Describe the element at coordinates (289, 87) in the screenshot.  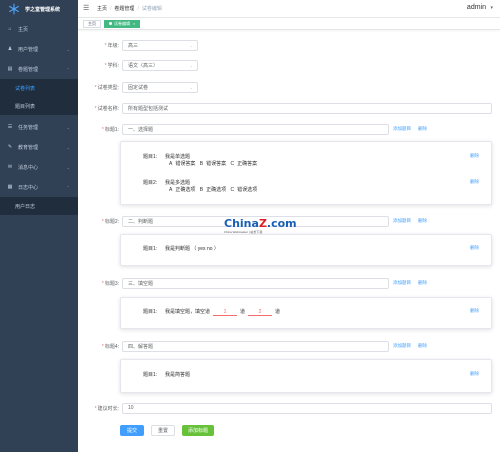
I see `paper-type-row: *试卷类型: 固定试卷 ⌄` at that location.